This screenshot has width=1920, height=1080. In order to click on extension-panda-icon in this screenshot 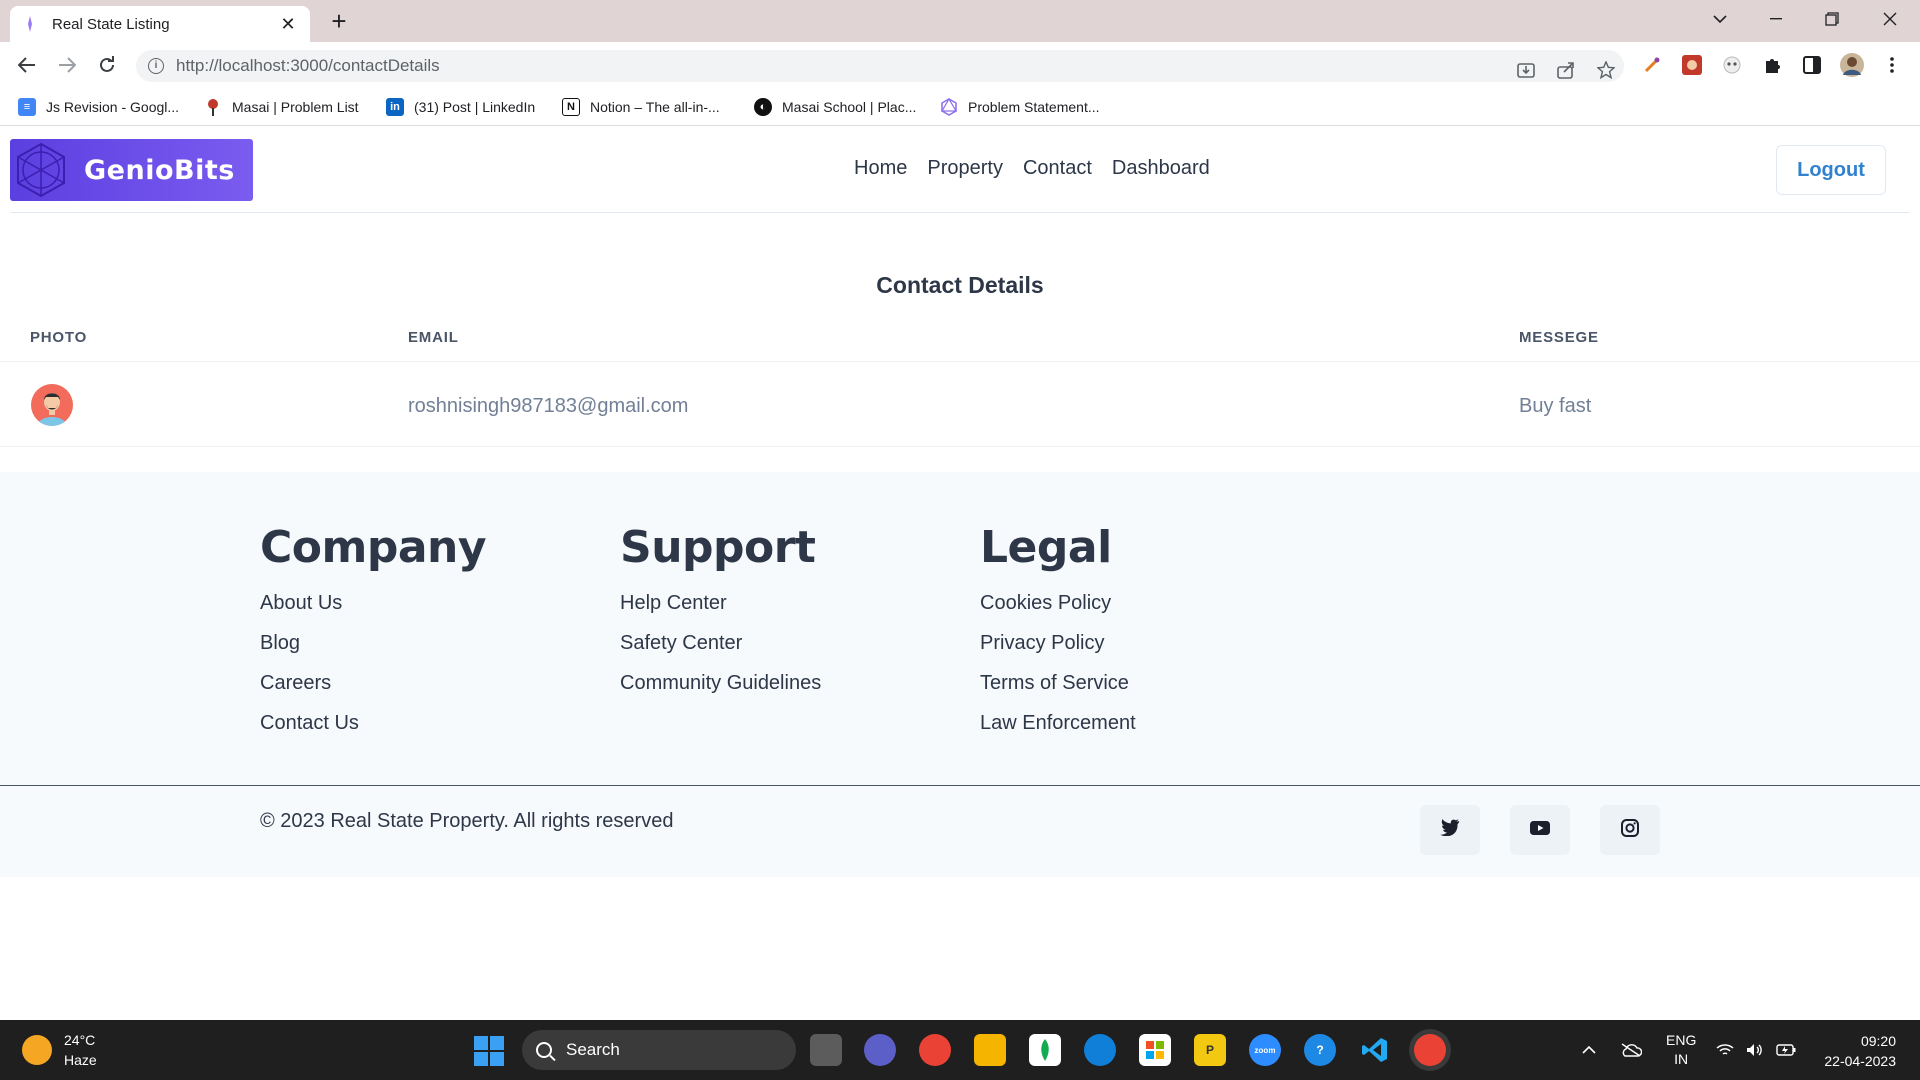, I will do `click(1732, 65)`.